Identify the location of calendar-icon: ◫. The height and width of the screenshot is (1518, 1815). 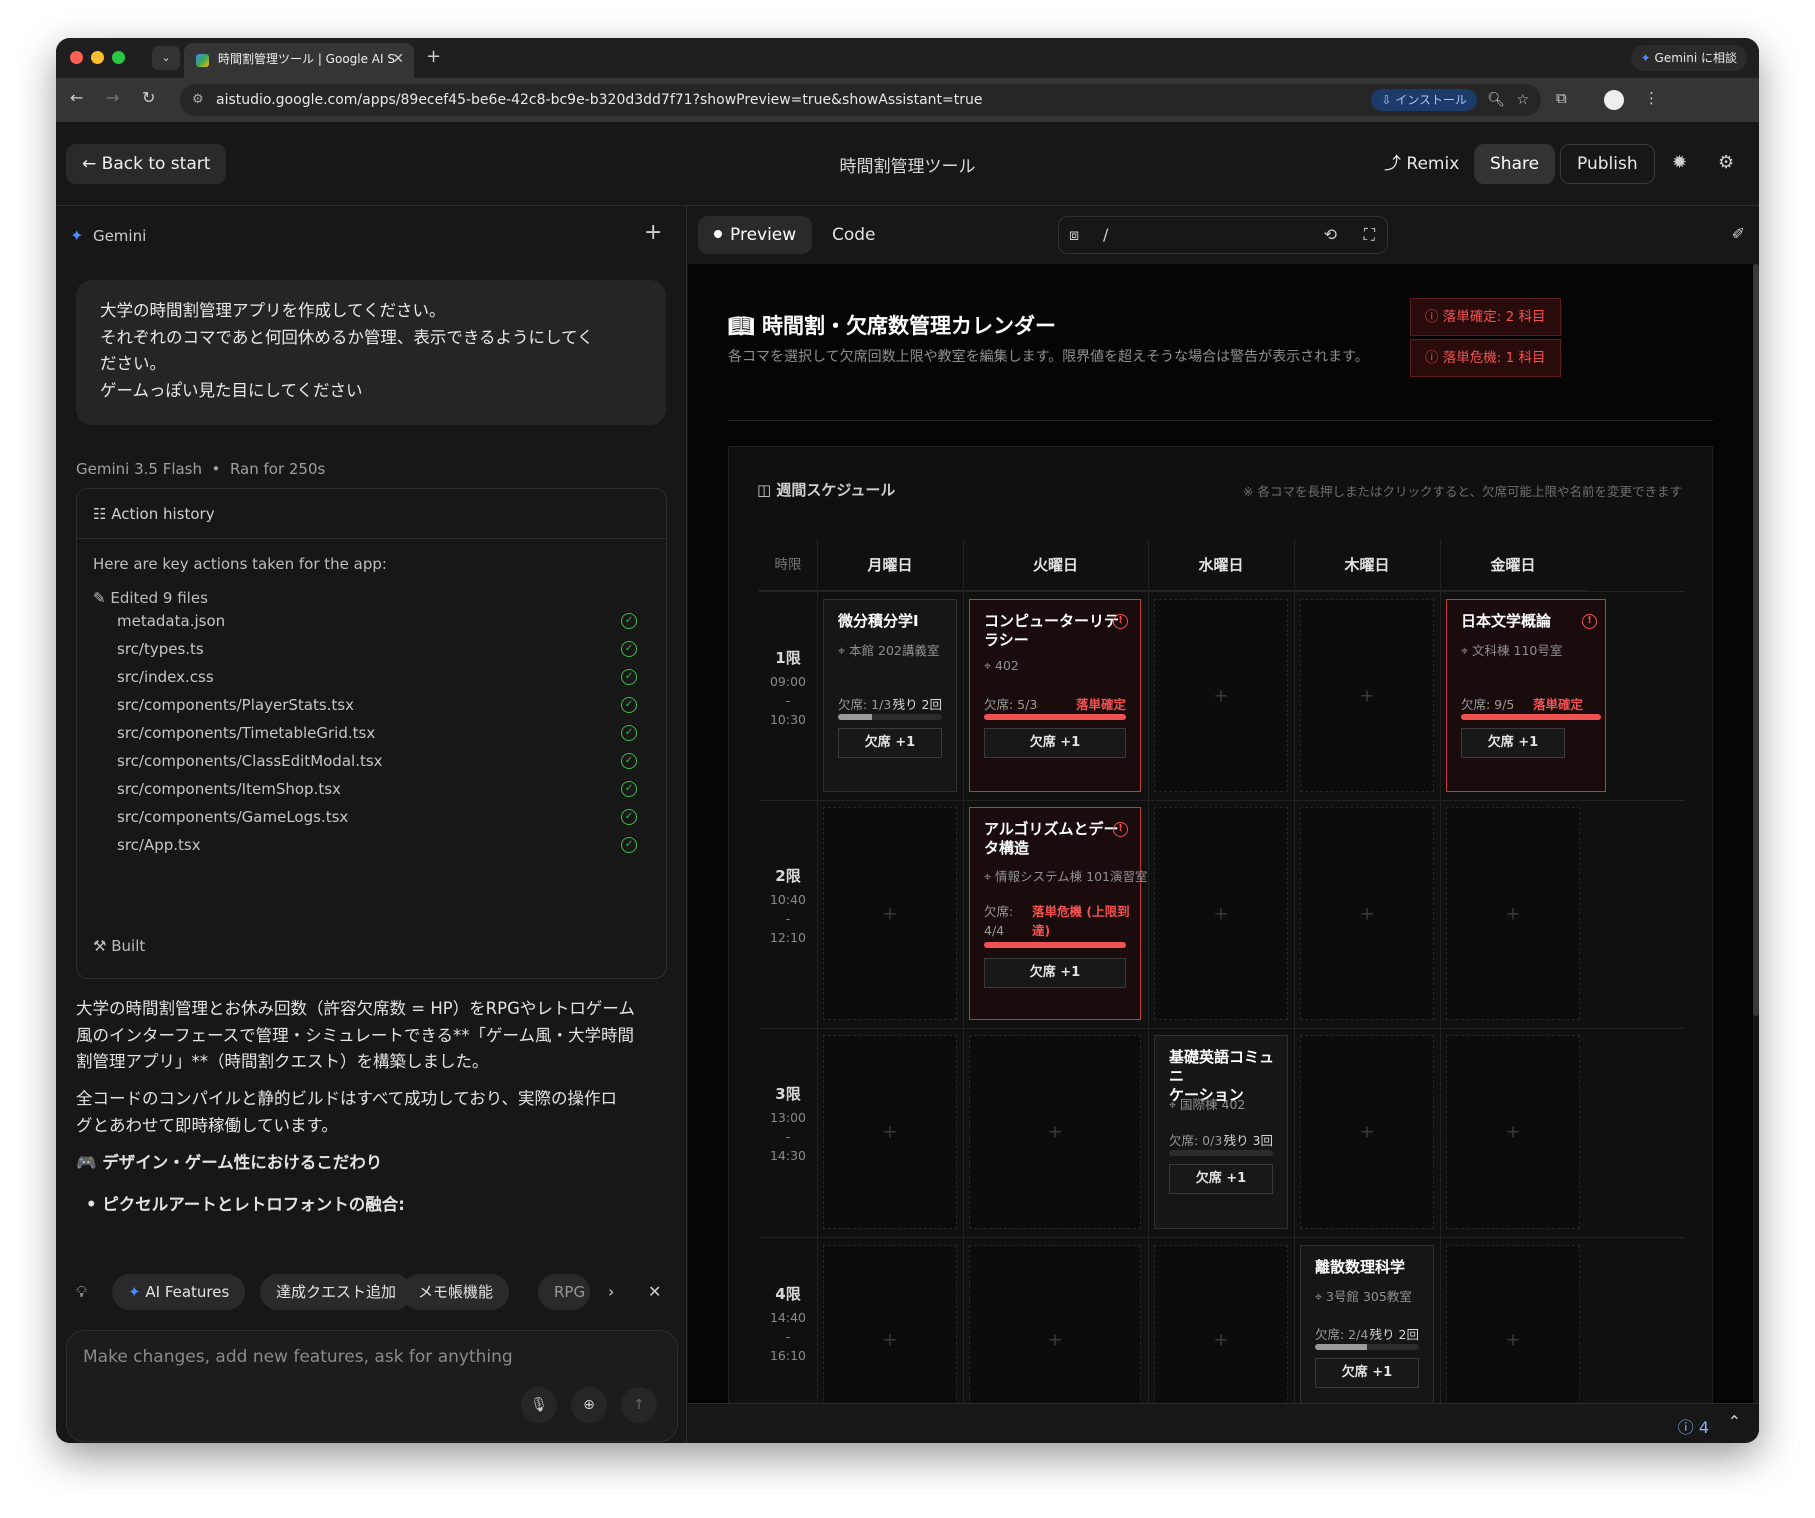
(764, 490).